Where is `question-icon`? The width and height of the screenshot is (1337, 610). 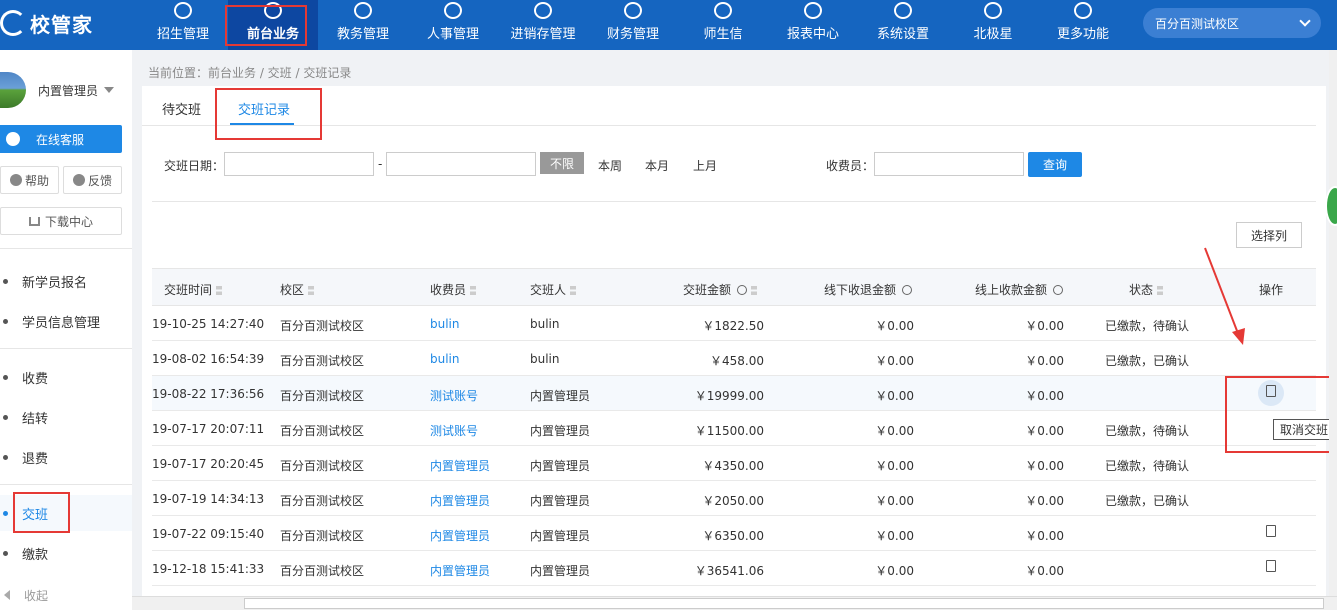 question-icon is located at coordinates (1058, 290).